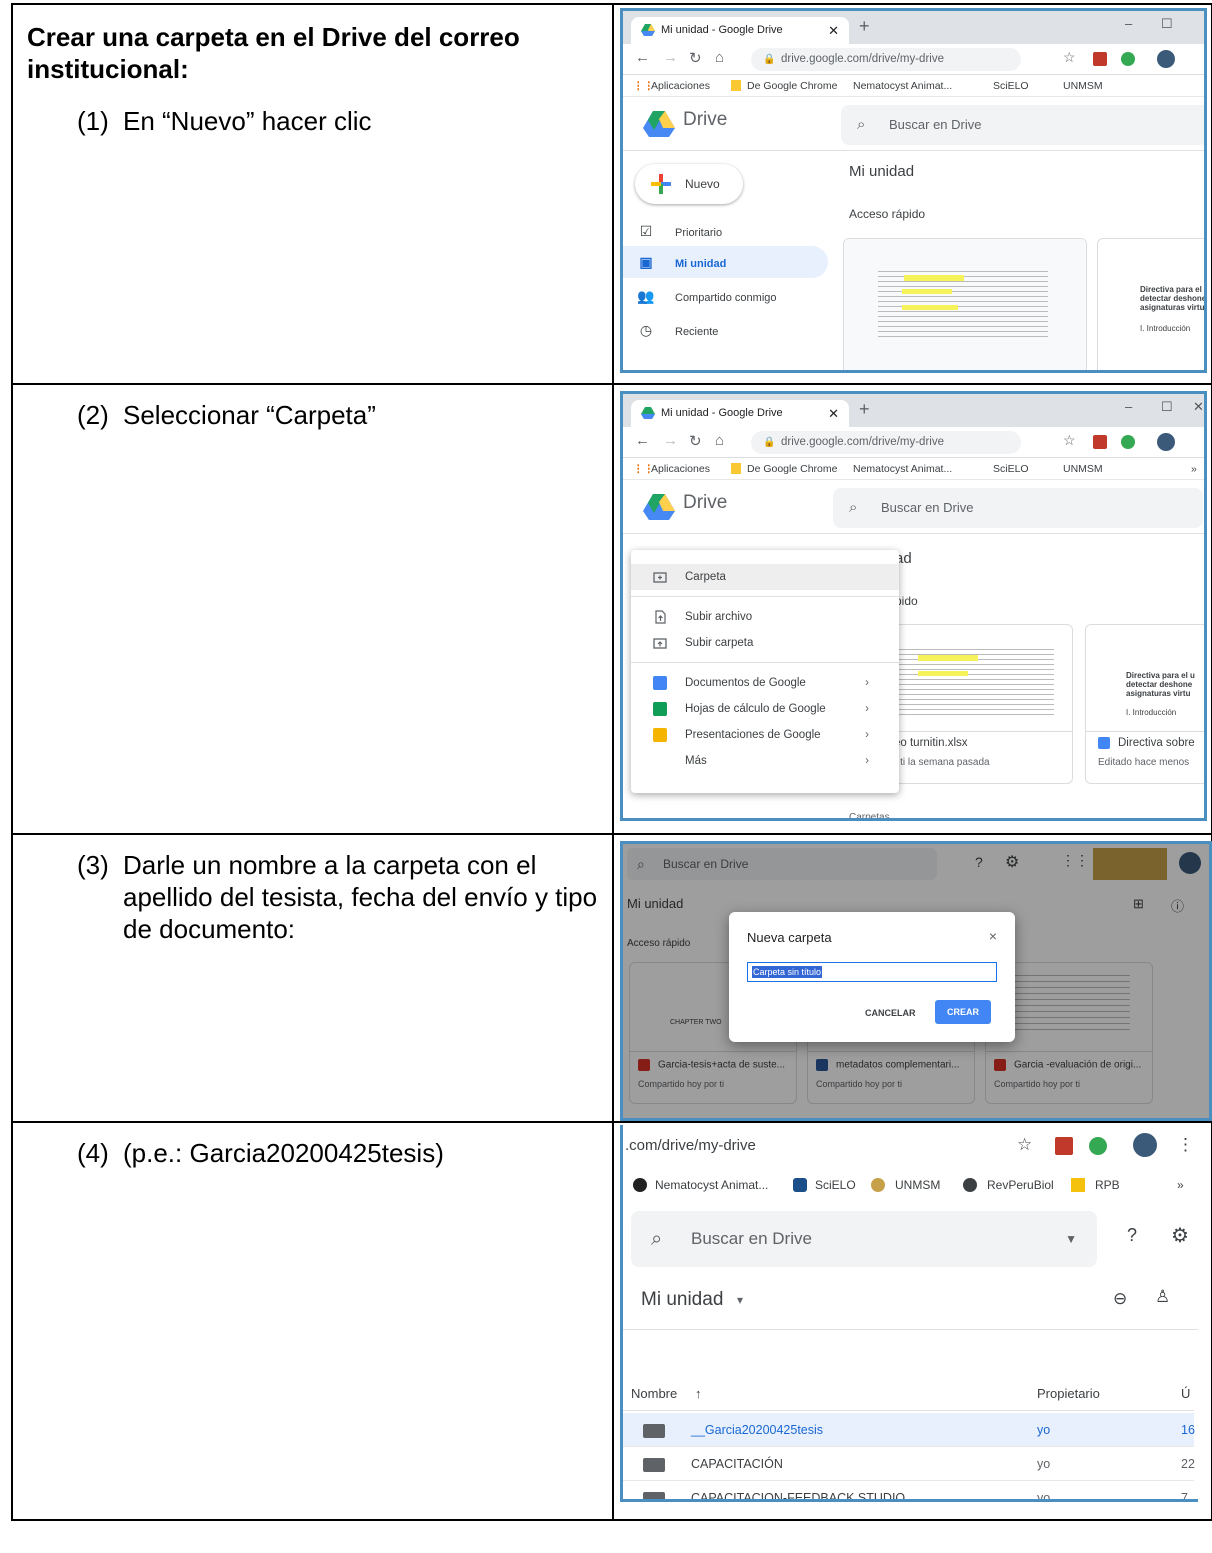 The image size is (1212, 1553). What do you see at coordinates (1120, 1299) in the screenshot?
I see `link-icon: ⊖` at bounding box center [1120, 1299].